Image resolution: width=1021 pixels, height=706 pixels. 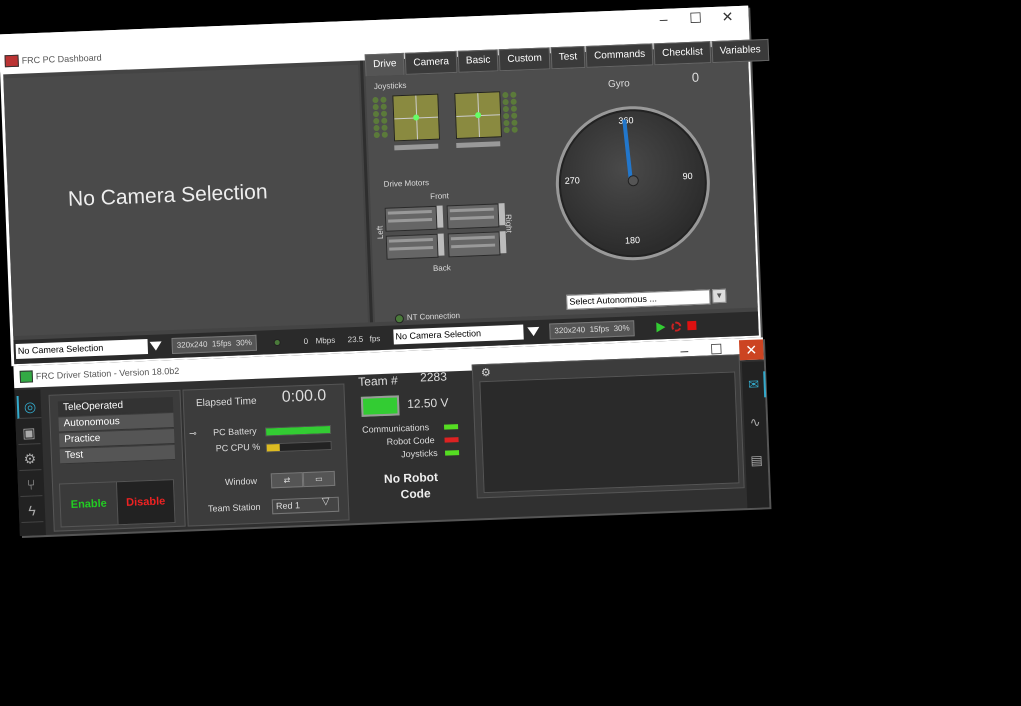 I want to click on tab-test: Test, so click(x=568, y=57).